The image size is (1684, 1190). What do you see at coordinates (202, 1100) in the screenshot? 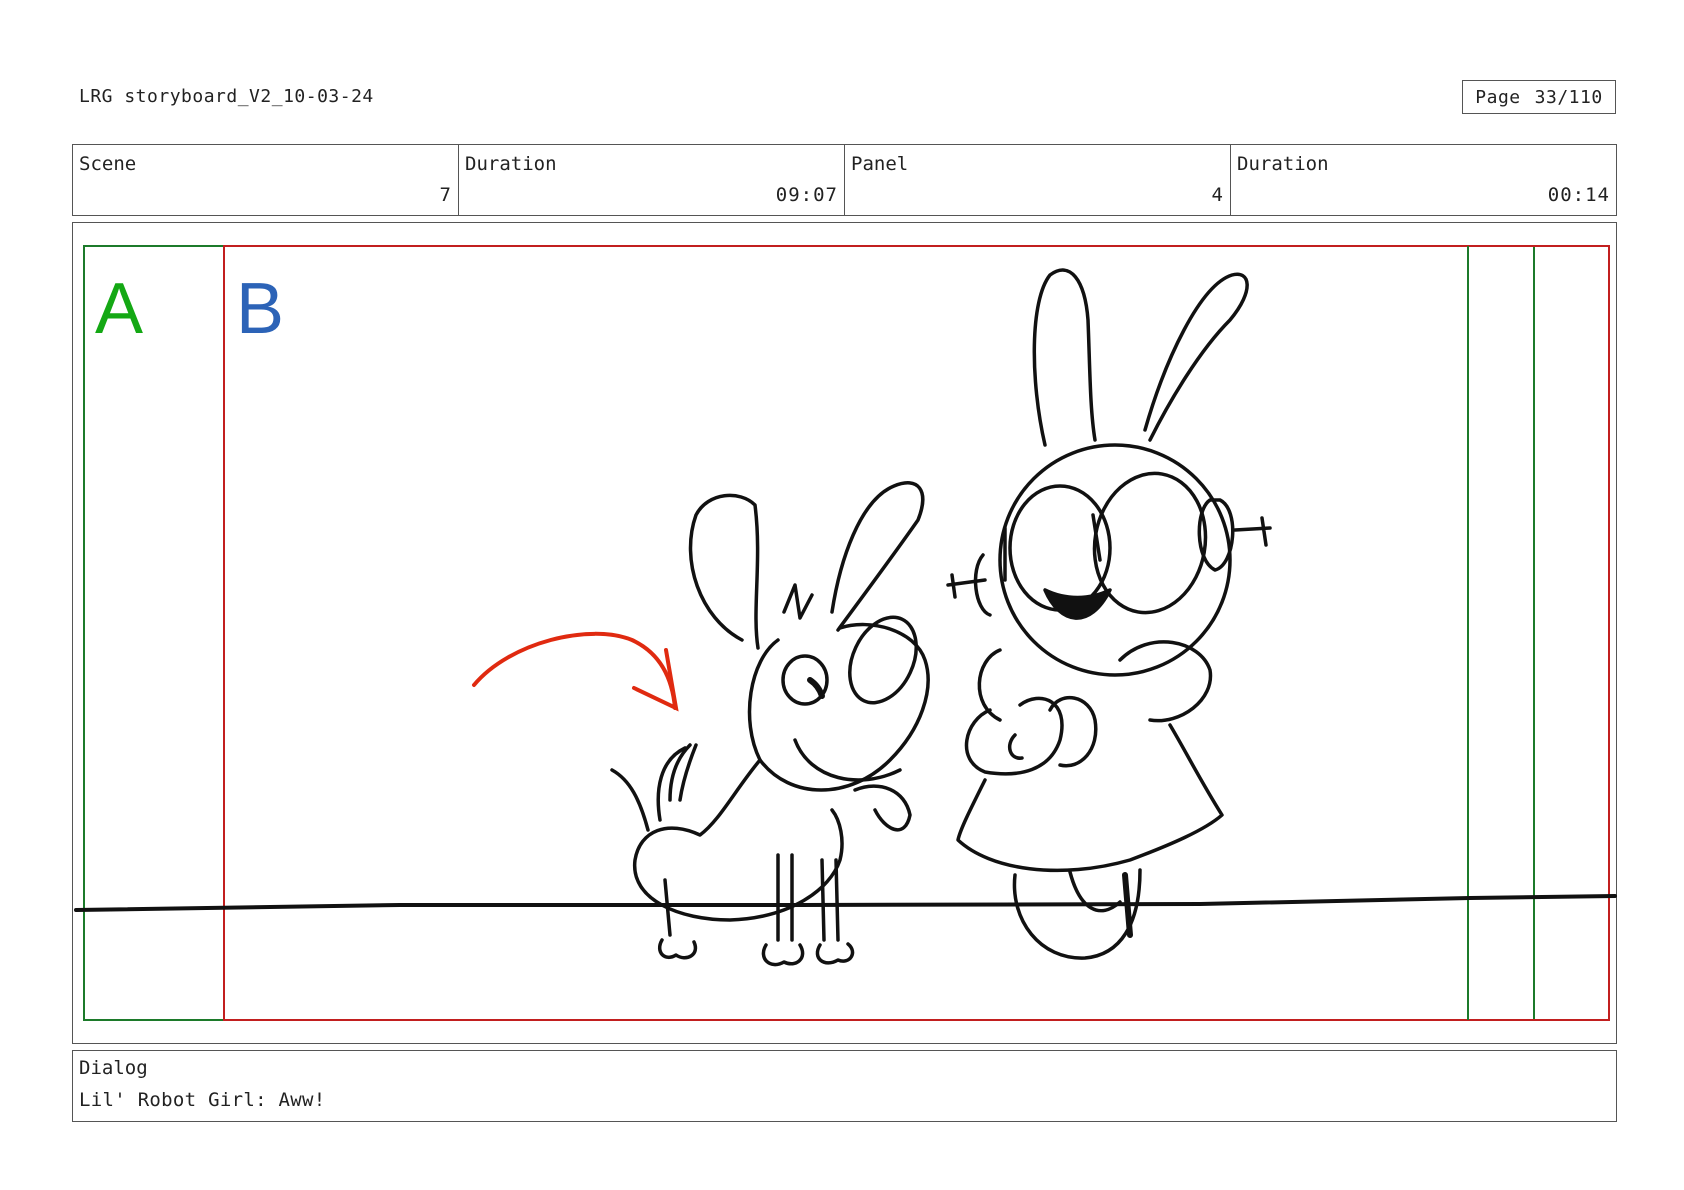
I see `dialog-text: Lil' Robot Girl: Aww!` at bounding box center [202, 1100].